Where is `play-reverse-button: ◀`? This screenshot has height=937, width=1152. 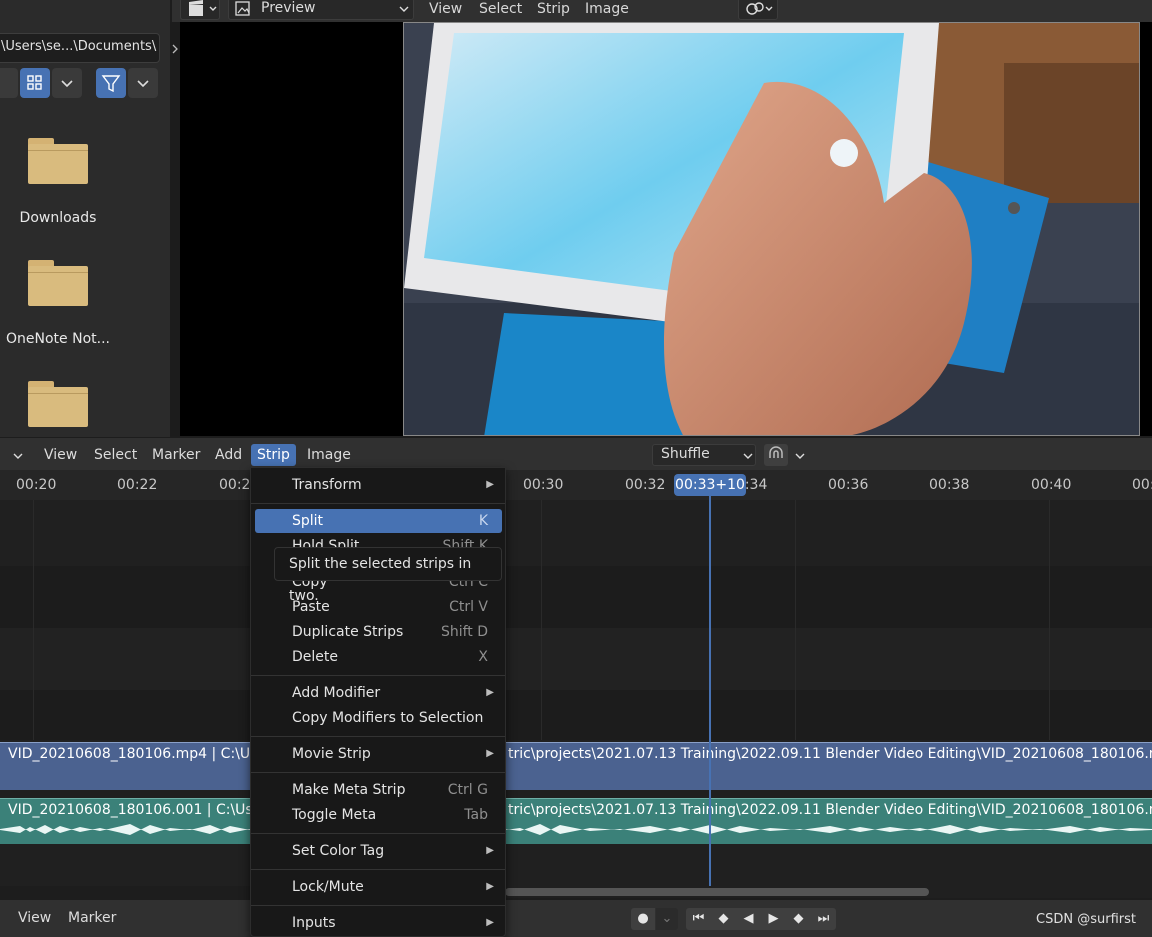
play-reverse-button: ◀ is located at coordinates (748, 919).